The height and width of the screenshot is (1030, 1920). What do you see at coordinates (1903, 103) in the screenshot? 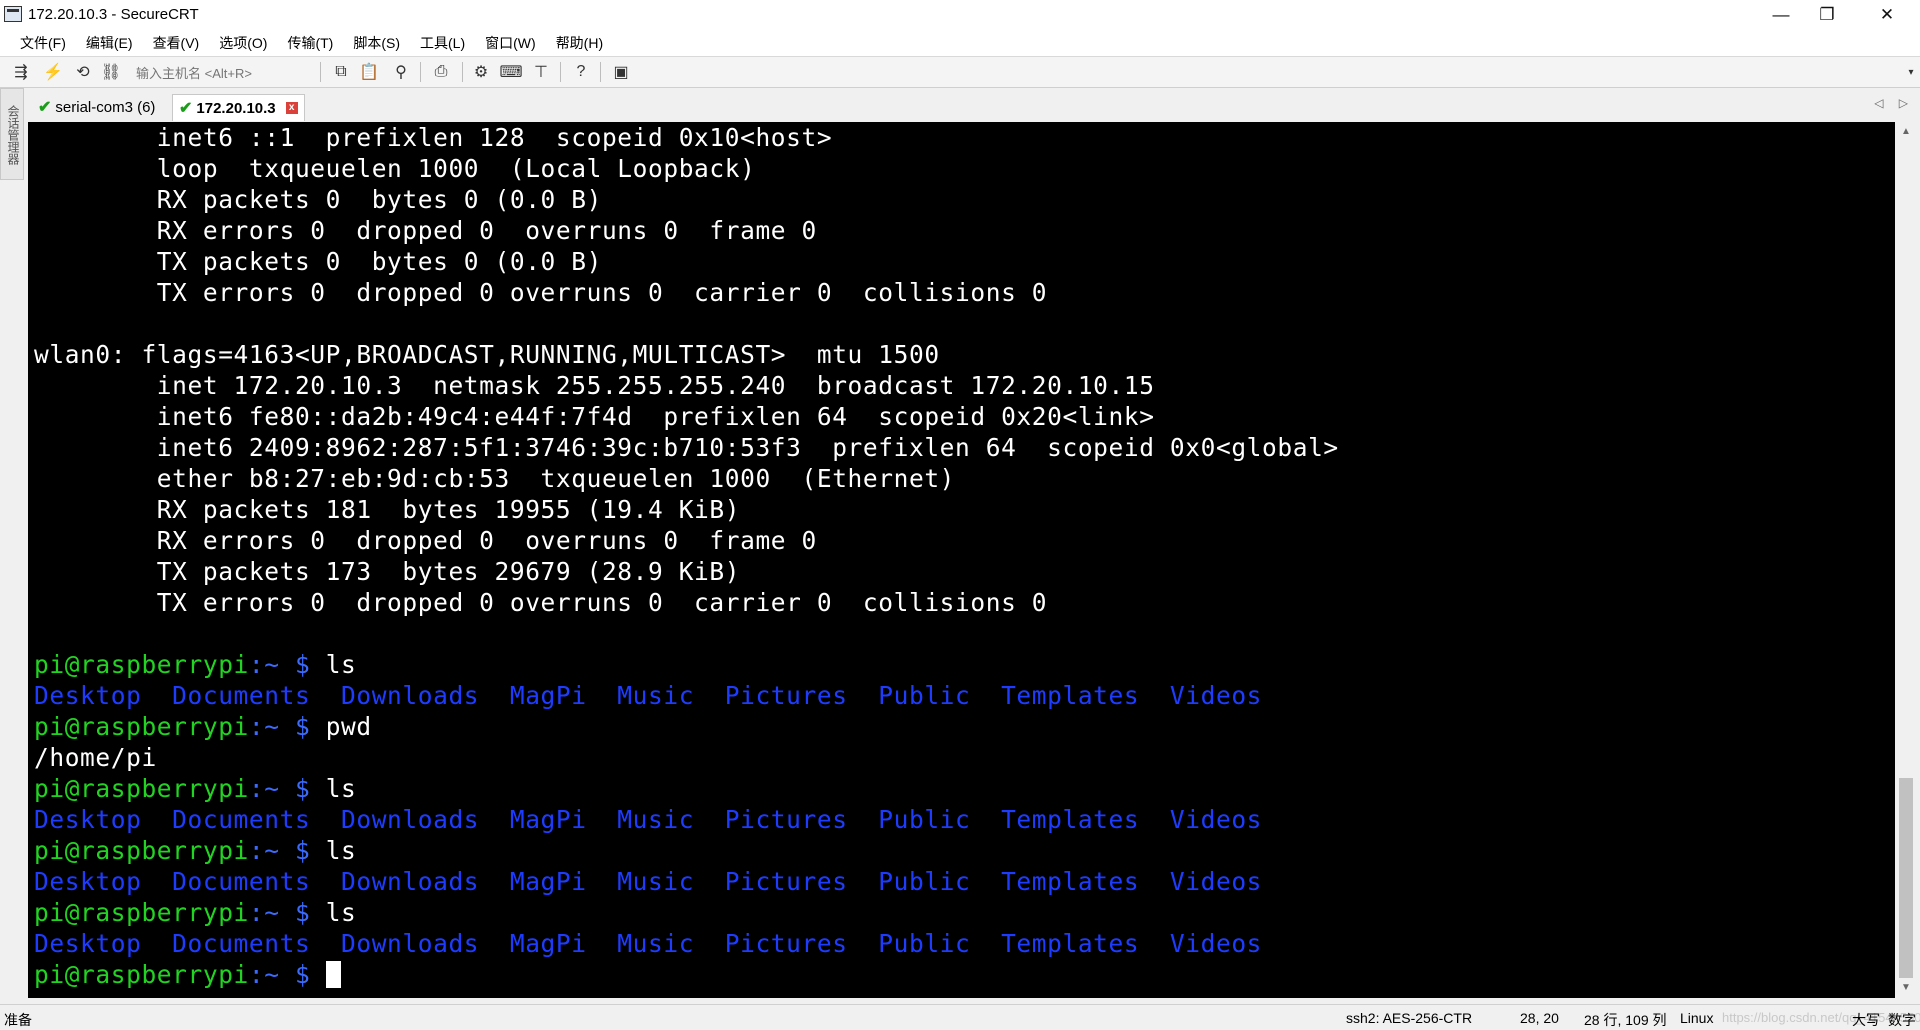
I see `tab-next-icon: ▷` at bounding box center [1903, 103].